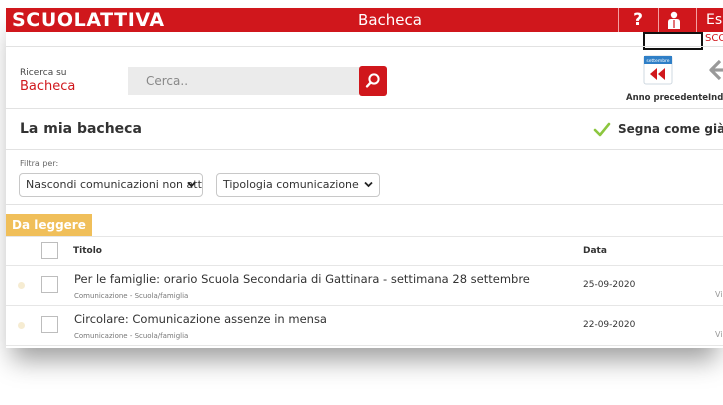 Image resolution: width=723 pixels, height=405 pixels. What do you see at coordinates (657, 61) in the screenshot?
I see `calendar-month-label: settembre` at bounding box center [657, 61].